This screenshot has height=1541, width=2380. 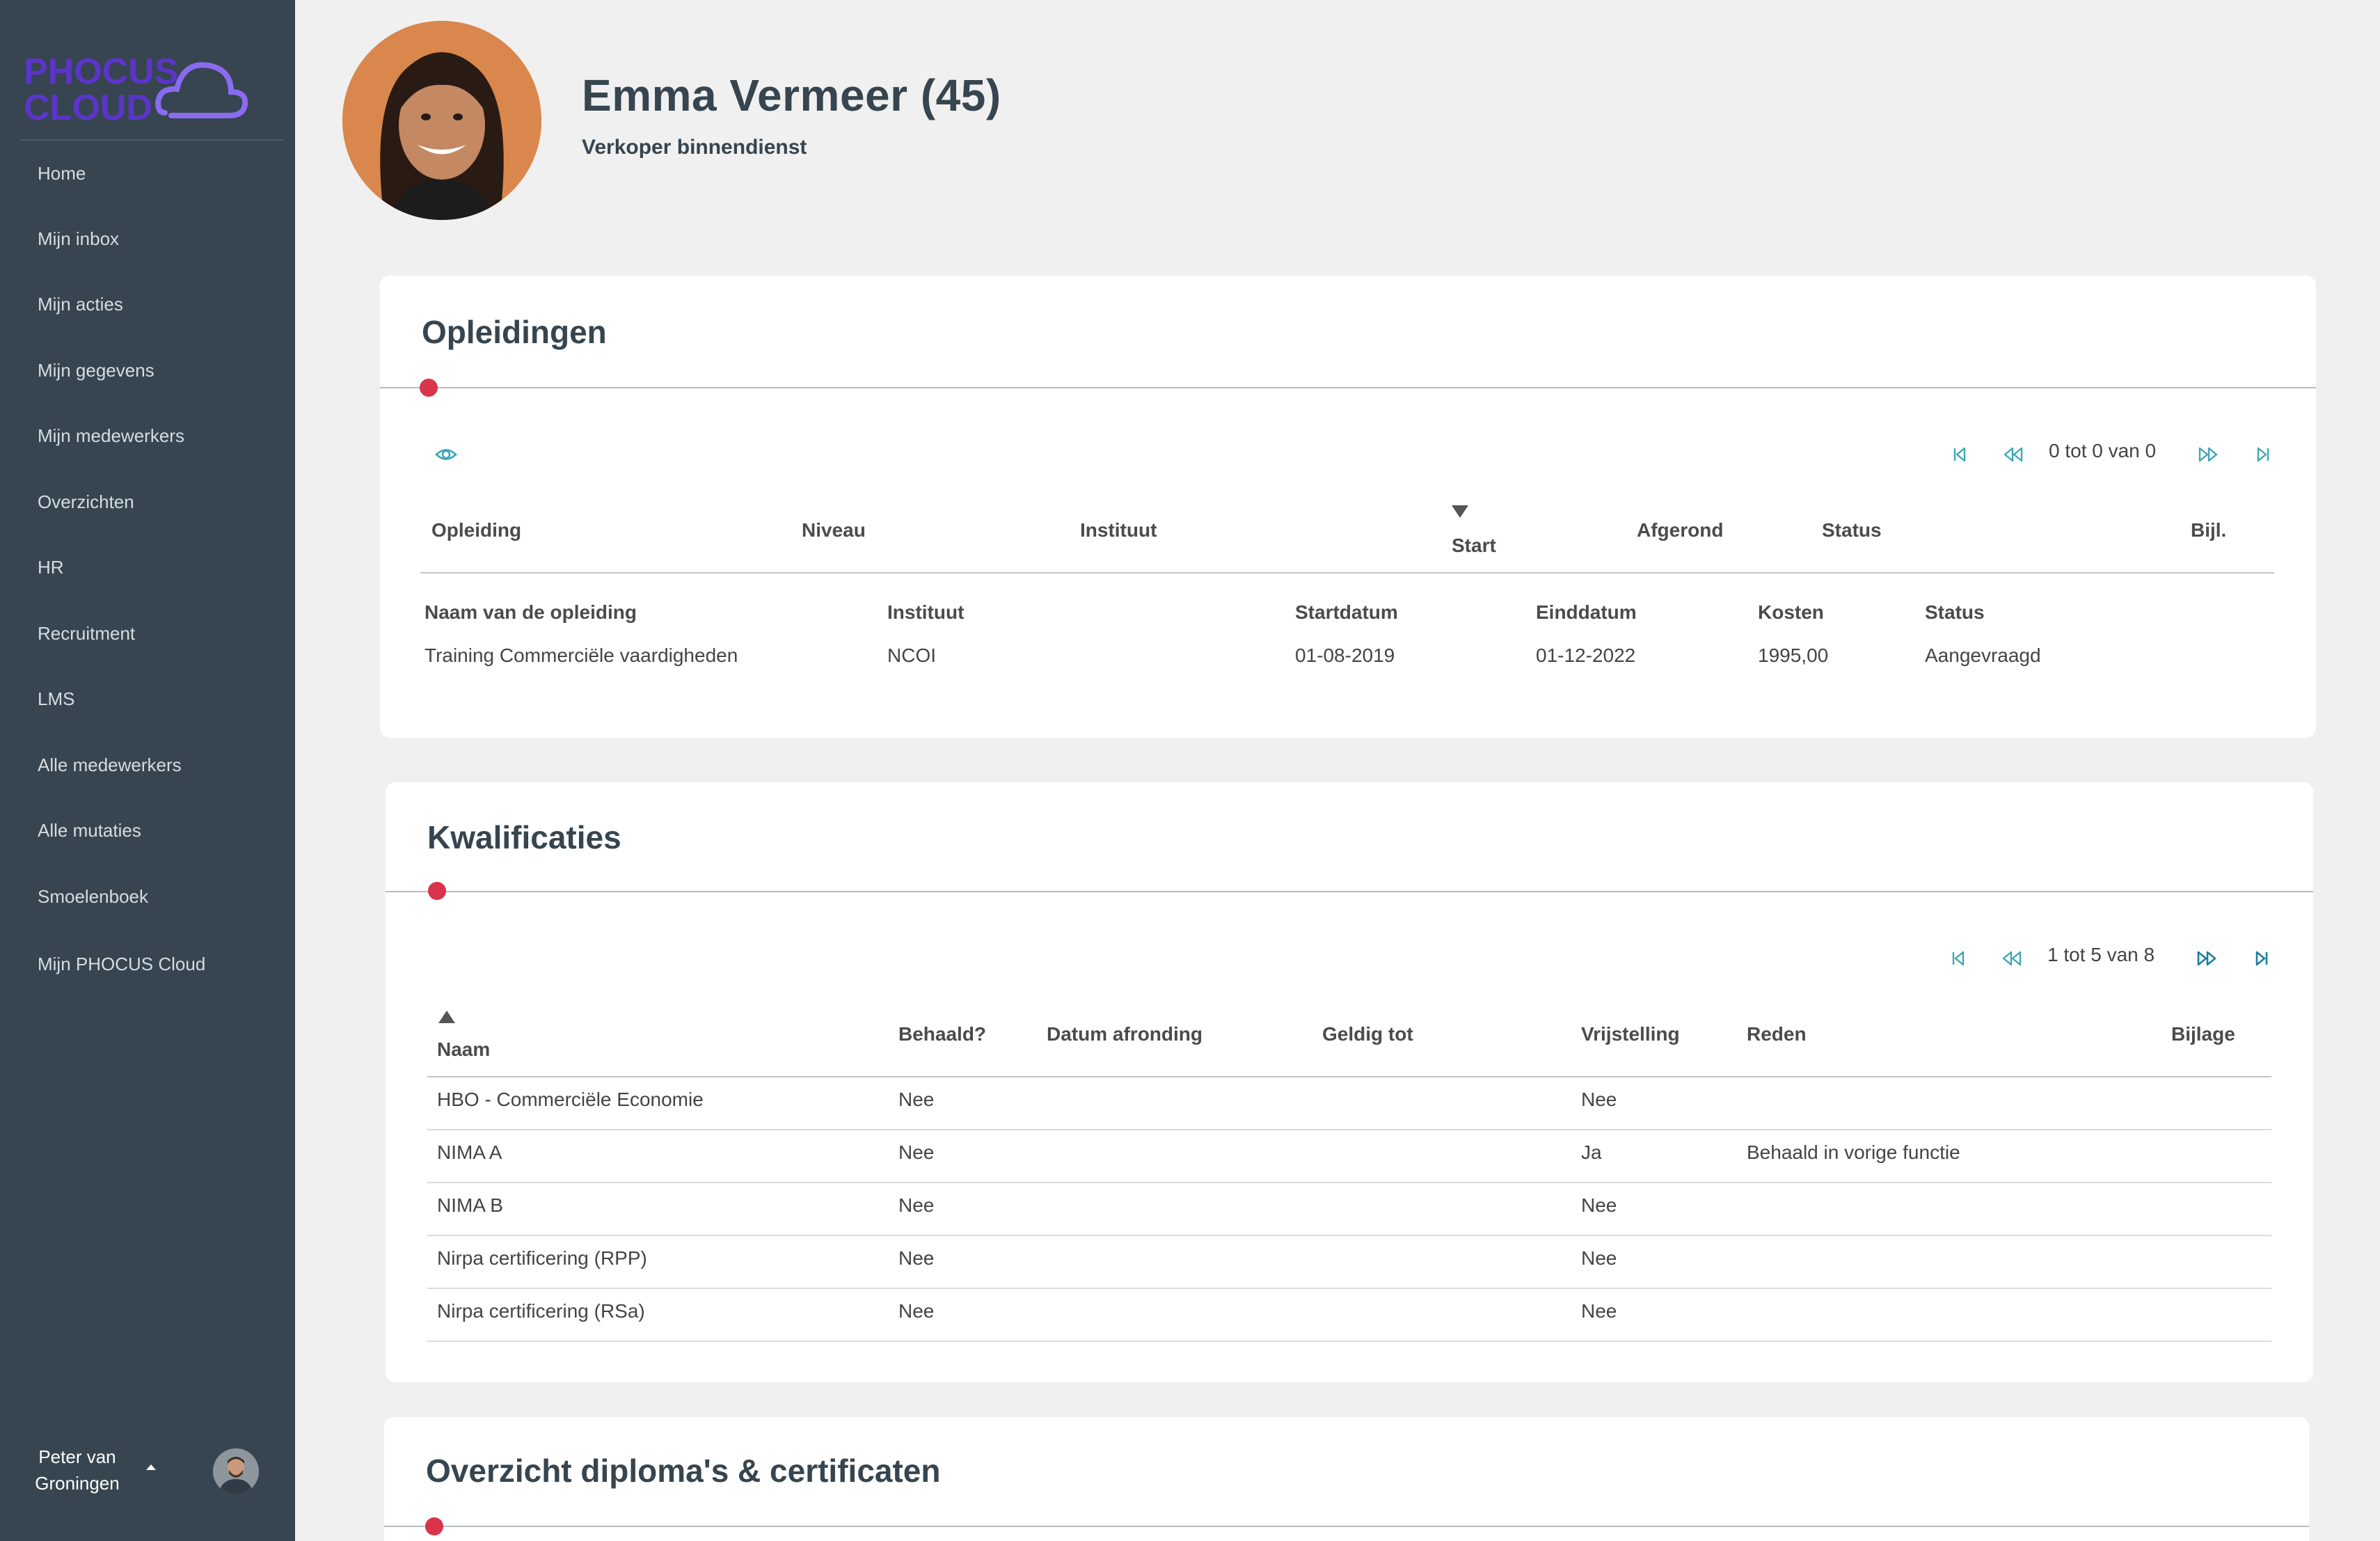 I want to click on detail-value-kosten: 1995,00, so click(x=1793, y=655).